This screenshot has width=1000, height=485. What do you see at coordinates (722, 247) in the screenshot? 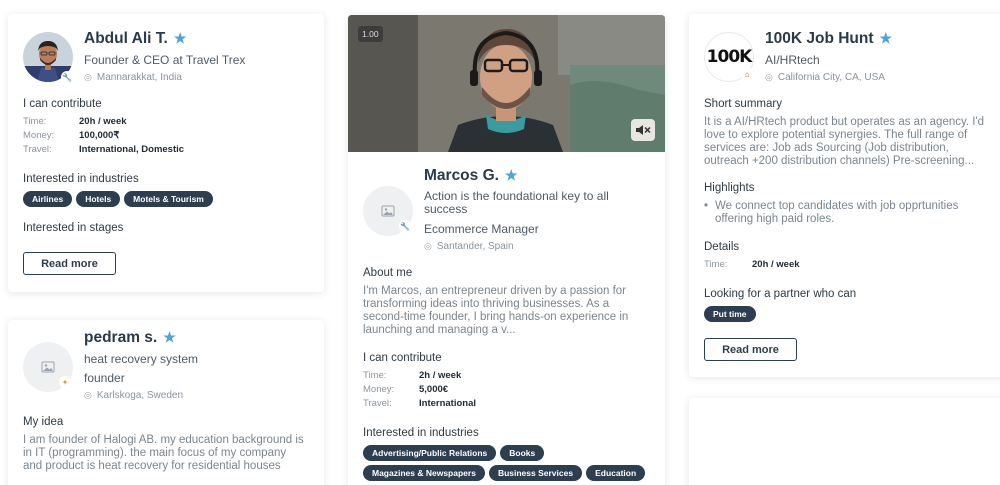
I see `section-title-details: Details` at bounding box center [722, 247].